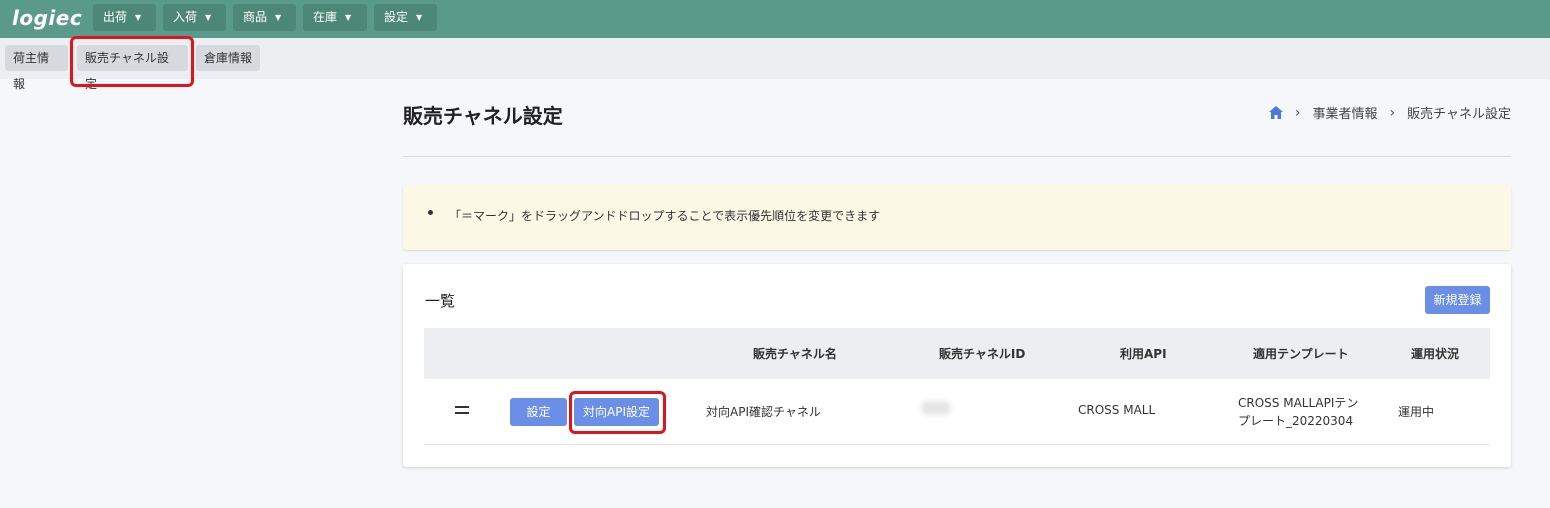 The height and width of the screenshot is (508, 1550). I want to click on column-header: 運用状況, so click(1435, 354).